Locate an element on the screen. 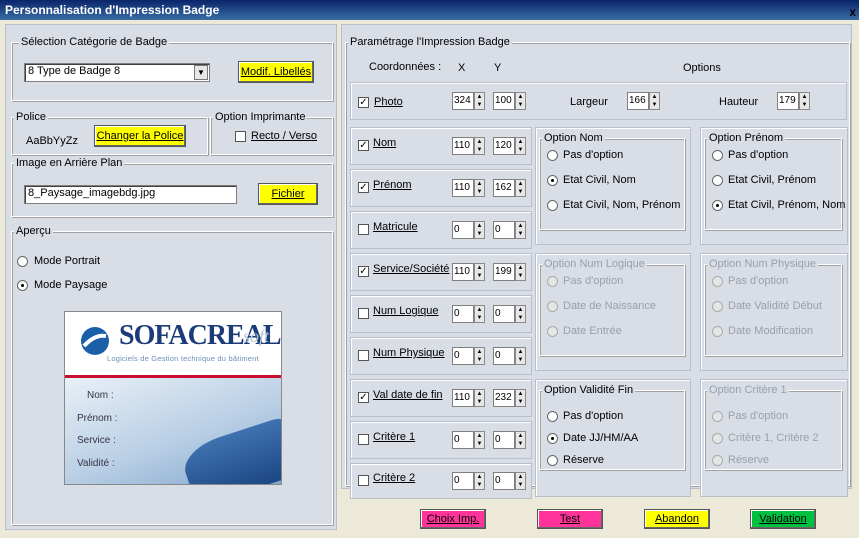 This screenshot has height=538, width=859. prenom-checkbox: ✓ is located at coordinates (363, 187).